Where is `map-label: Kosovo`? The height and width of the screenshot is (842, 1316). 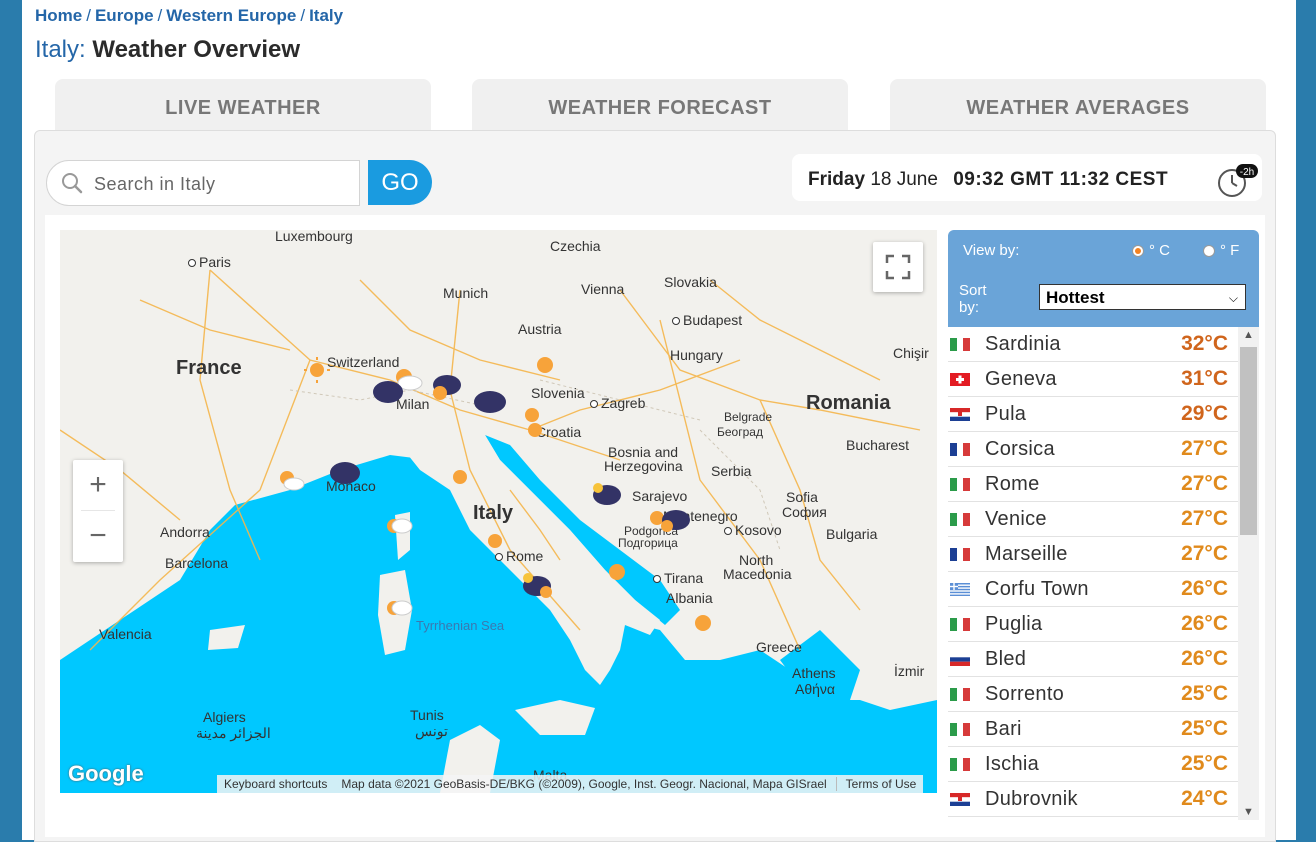 map-label: Kosovo is located at coordinates (753, 530).